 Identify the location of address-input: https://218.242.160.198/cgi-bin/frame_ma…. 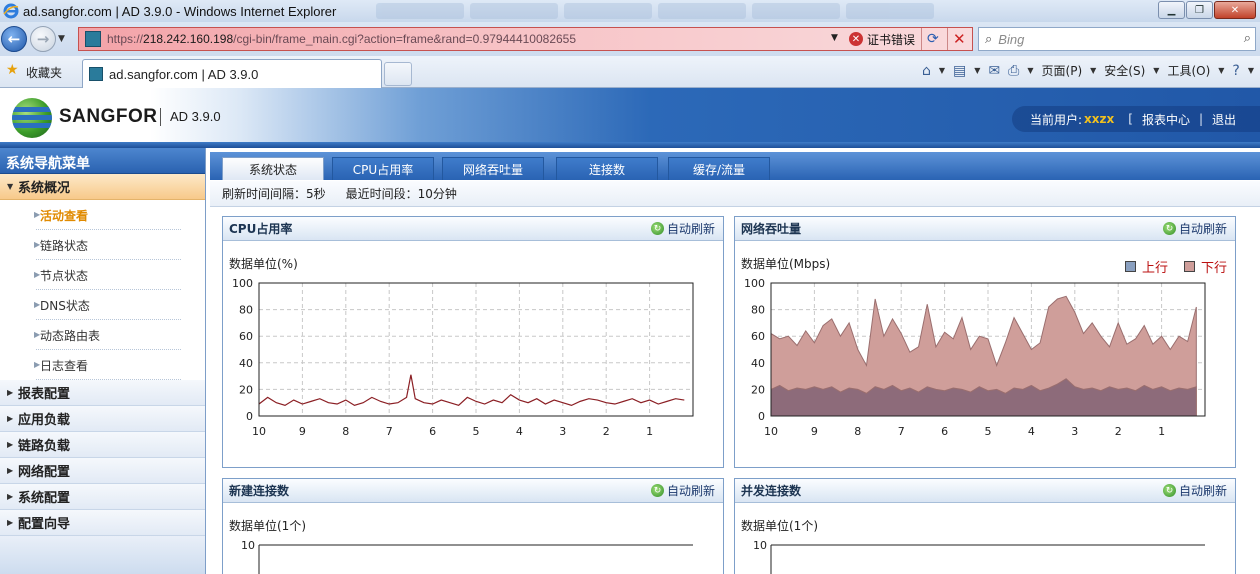
(525, 39).